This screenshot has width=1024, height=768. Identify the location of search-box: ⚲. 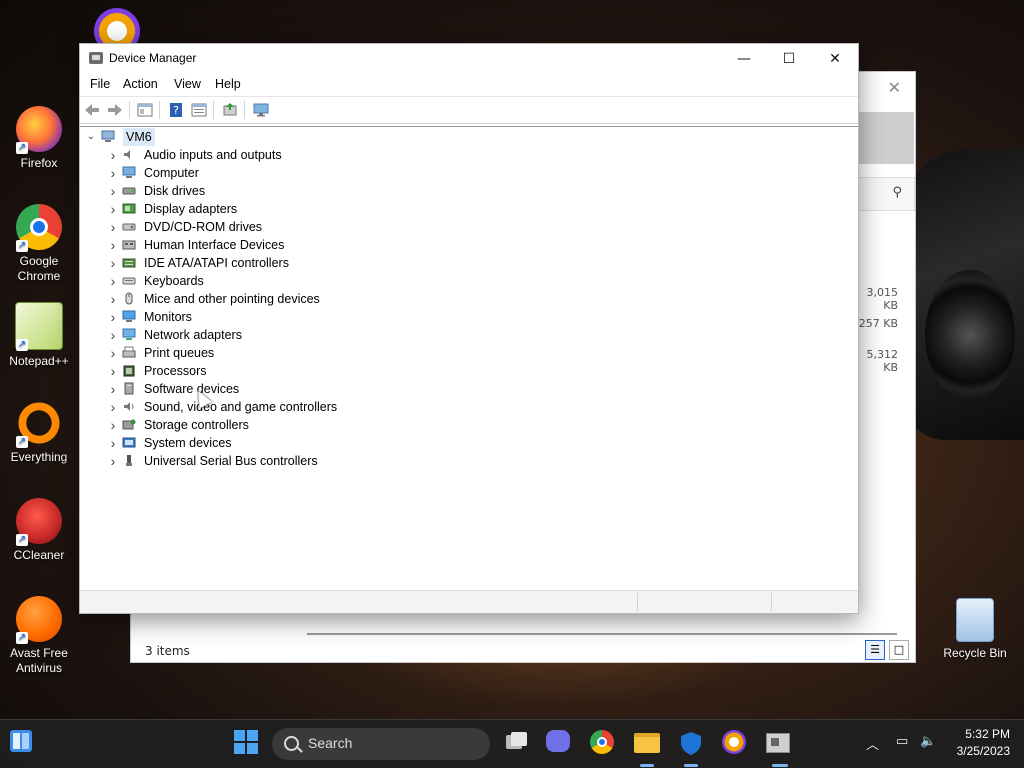
(886, 194).